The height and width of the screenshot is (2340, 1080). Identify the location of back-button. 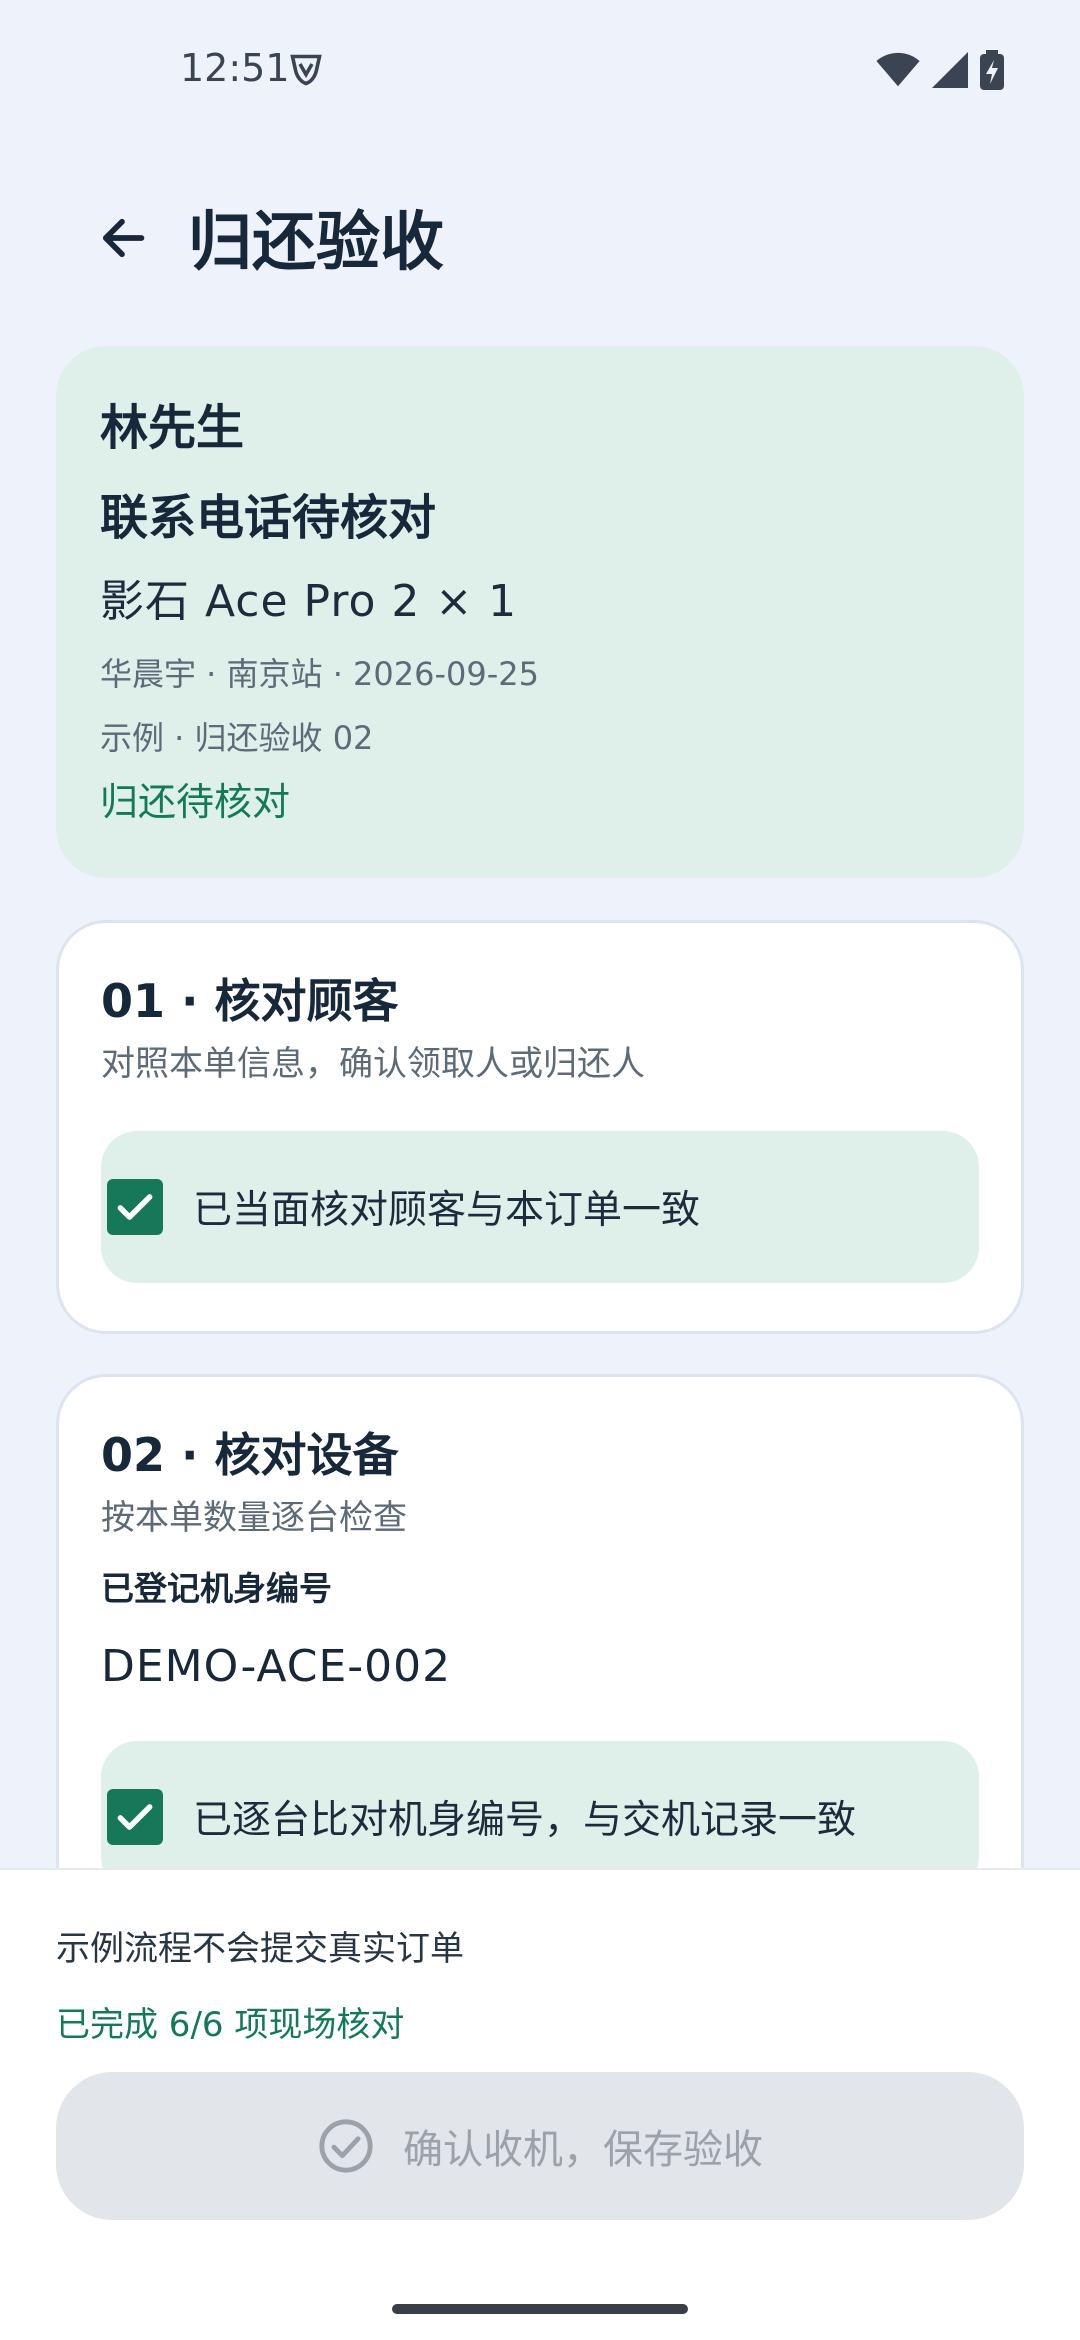
(122, 240).